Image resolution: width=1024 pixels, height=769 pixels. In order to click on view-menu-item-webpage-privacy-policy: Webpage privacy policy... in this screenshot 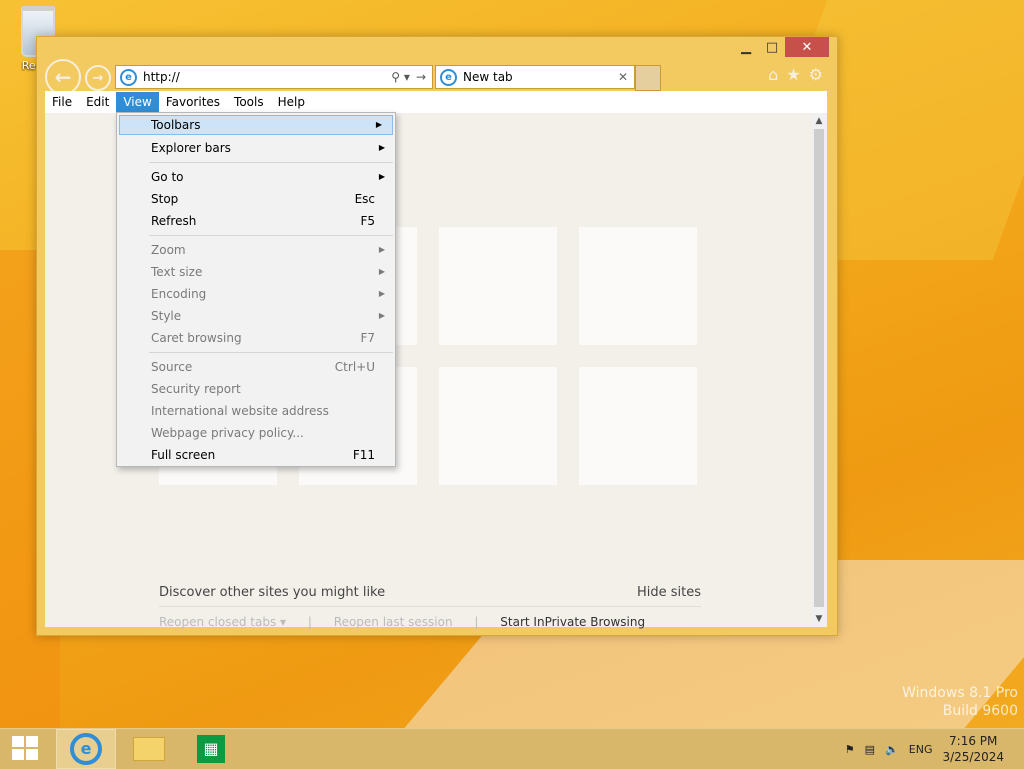, I will do `click(256, 433)`.